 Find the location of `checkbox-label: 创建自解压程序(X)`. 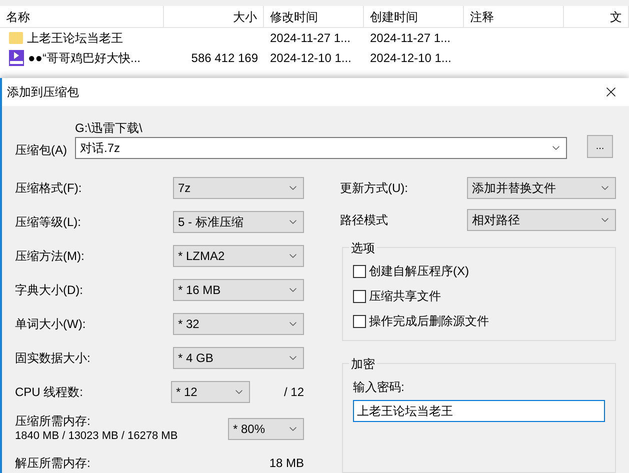

checkbox-label: 创建自解压程序(X) is located at coordinates (419, 271).